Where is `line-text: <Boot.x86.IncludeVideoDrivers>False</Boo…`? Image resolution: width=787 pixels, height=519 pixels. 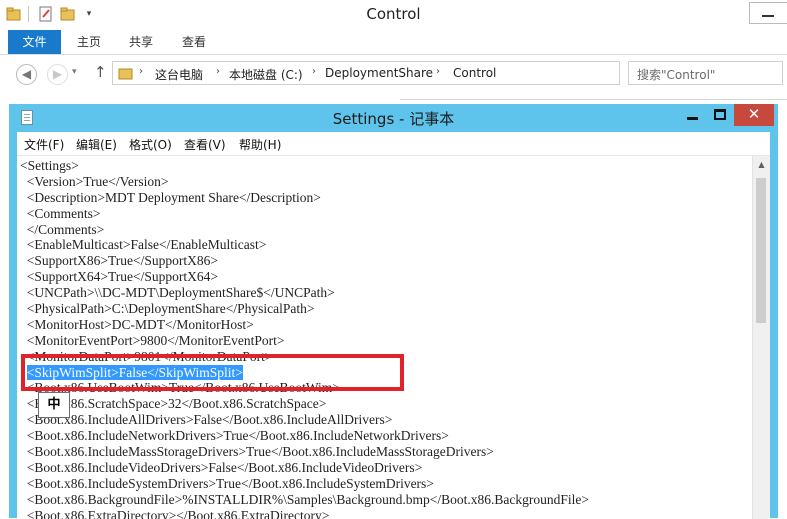 line-text: <Boot.x86.IncludeVideoDrivers>False</Boo… is located at coordinates (221, 467).